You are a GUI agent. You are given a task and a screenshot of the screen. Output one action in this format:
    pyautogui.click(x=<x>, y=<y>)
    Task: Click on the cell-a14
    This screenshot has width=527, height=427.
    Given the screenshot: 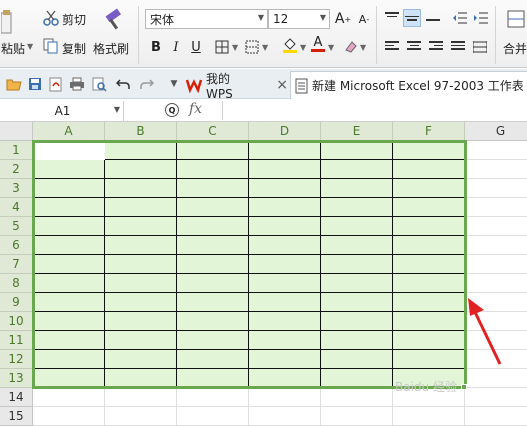 What is the action you would take?
    pyautogui.click(x=69, y=397)
    